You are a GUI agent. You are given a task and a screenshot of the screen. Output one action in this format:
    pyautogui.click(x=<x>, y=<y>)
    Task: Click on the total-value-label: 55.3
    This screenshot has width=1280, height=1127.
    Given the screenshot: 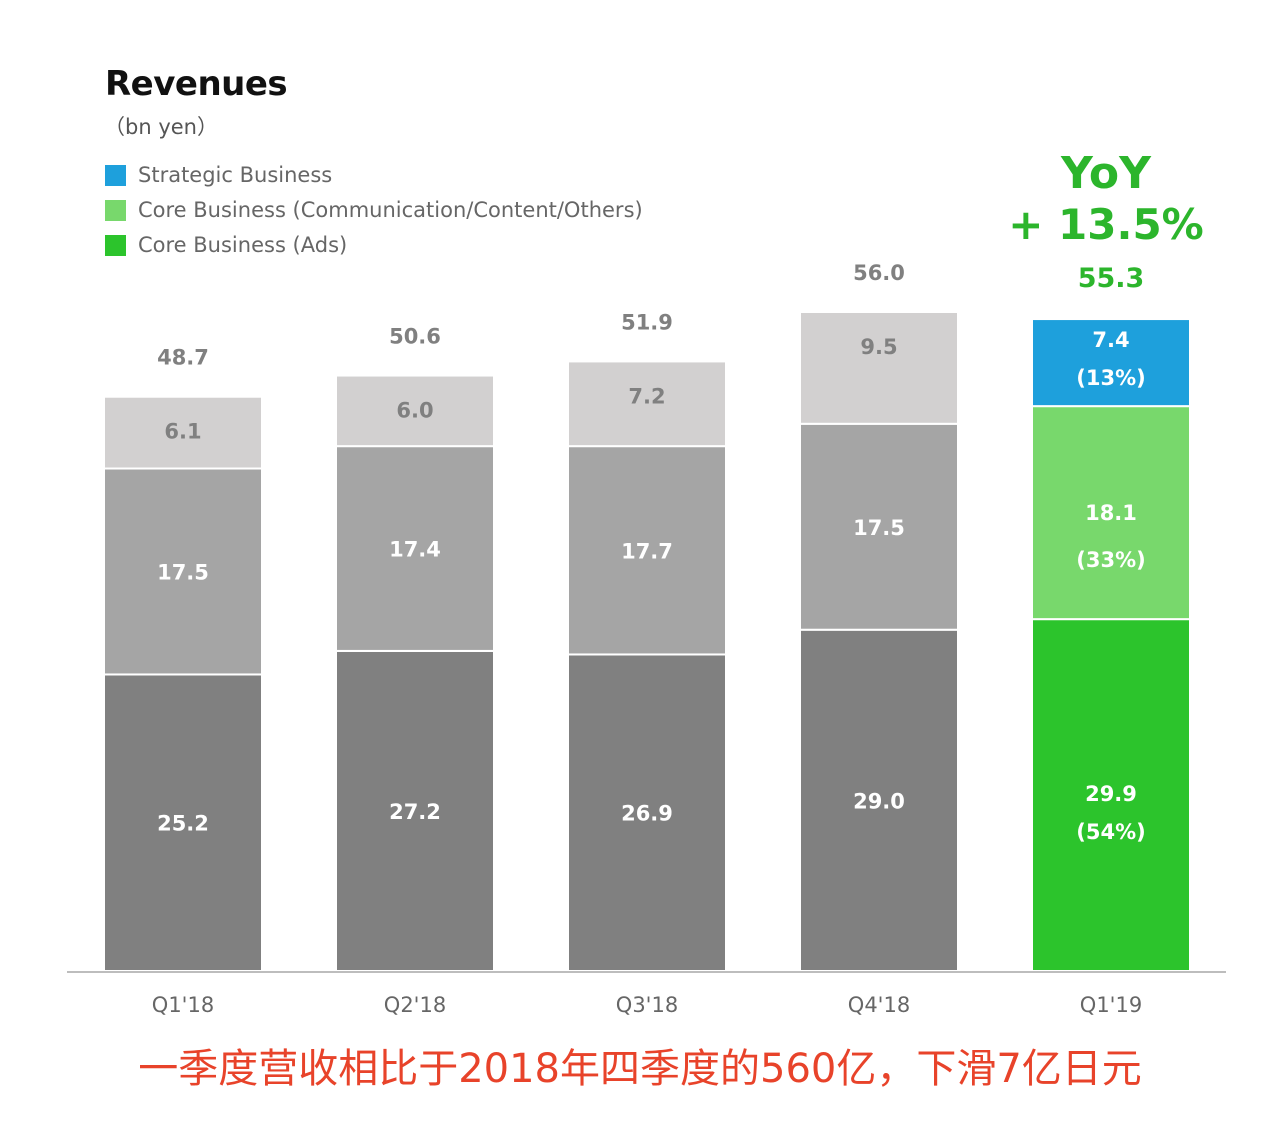 What is the action you would take?
    pyautogui.click(x=1111, y=278)
    